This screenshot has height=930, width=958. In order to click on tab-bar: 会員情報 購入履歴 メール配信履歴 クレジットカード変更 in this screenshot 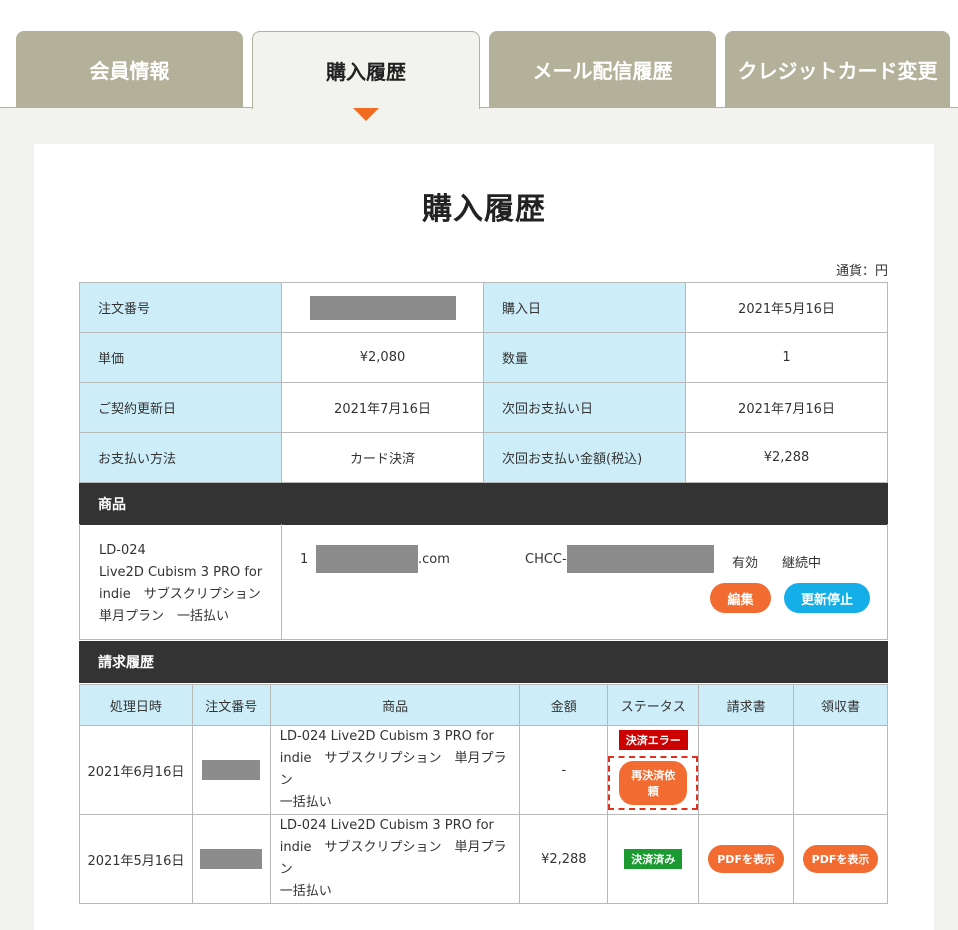, I will do `click(479, 54)`.